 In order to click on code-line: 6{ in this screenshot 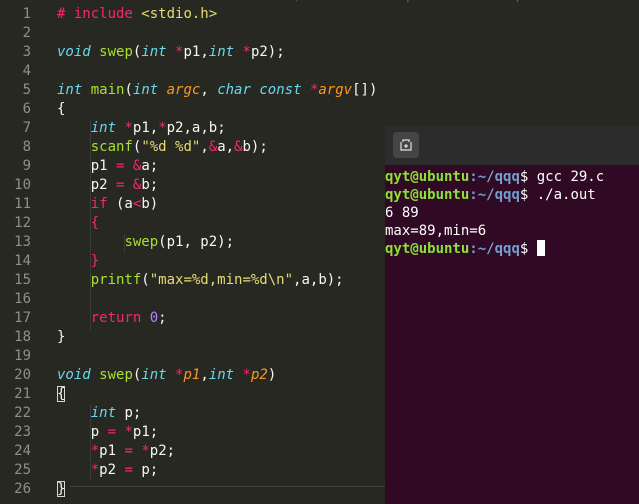, I will do `click(319, 109)`.